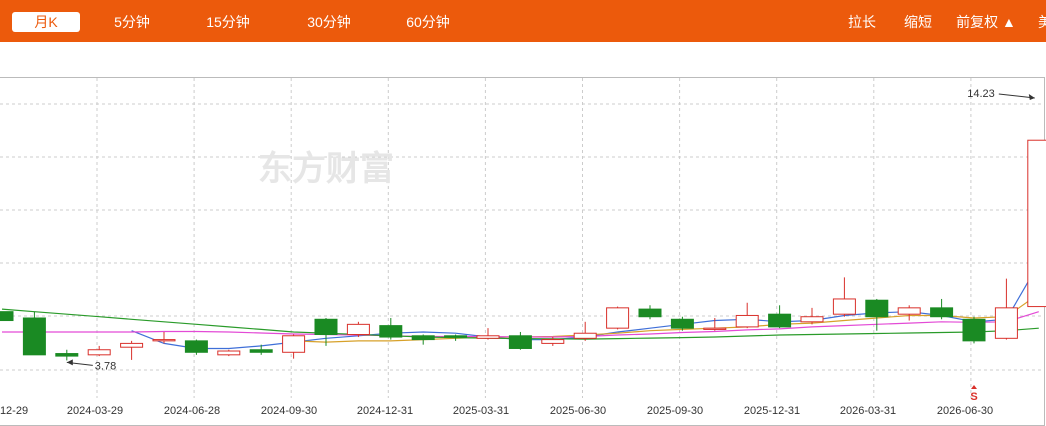  Describe the element at coordinates (868, 411) in the screenshot. I see `x-tick-label: 2026-03-31` at that location.